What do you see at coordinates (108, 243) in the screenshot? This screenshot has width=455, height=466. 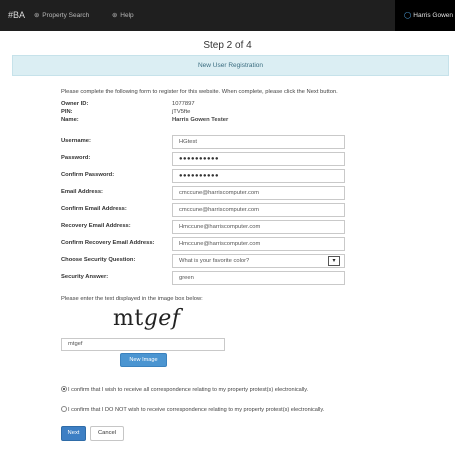 I see `confirm-recovery-email-label: Confirm Recovery Email Address:` at bounding box center [108, 243].